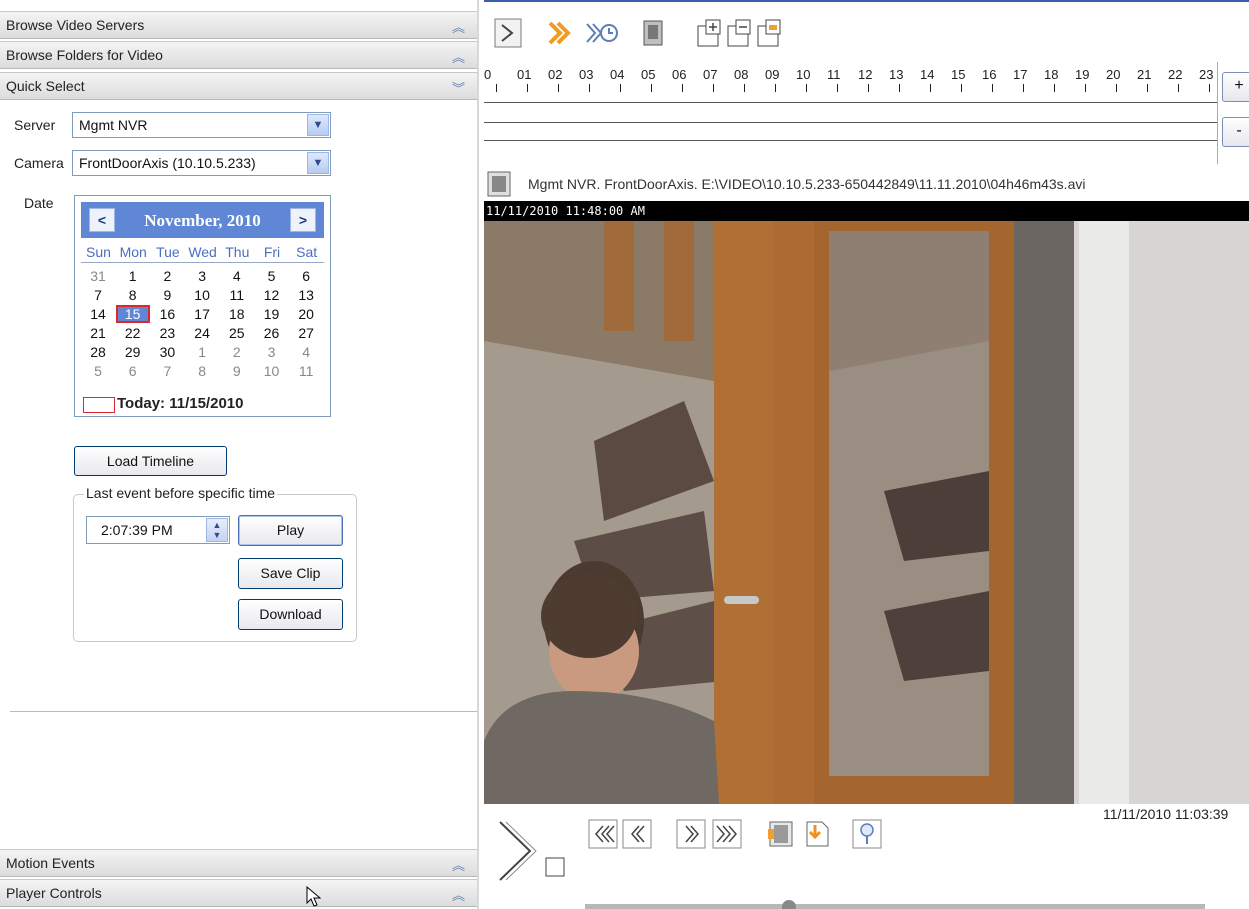  What do you see at coordinates (654, 33) in the screenshot?
I see `document-icon` at bounding box center [654, 33].